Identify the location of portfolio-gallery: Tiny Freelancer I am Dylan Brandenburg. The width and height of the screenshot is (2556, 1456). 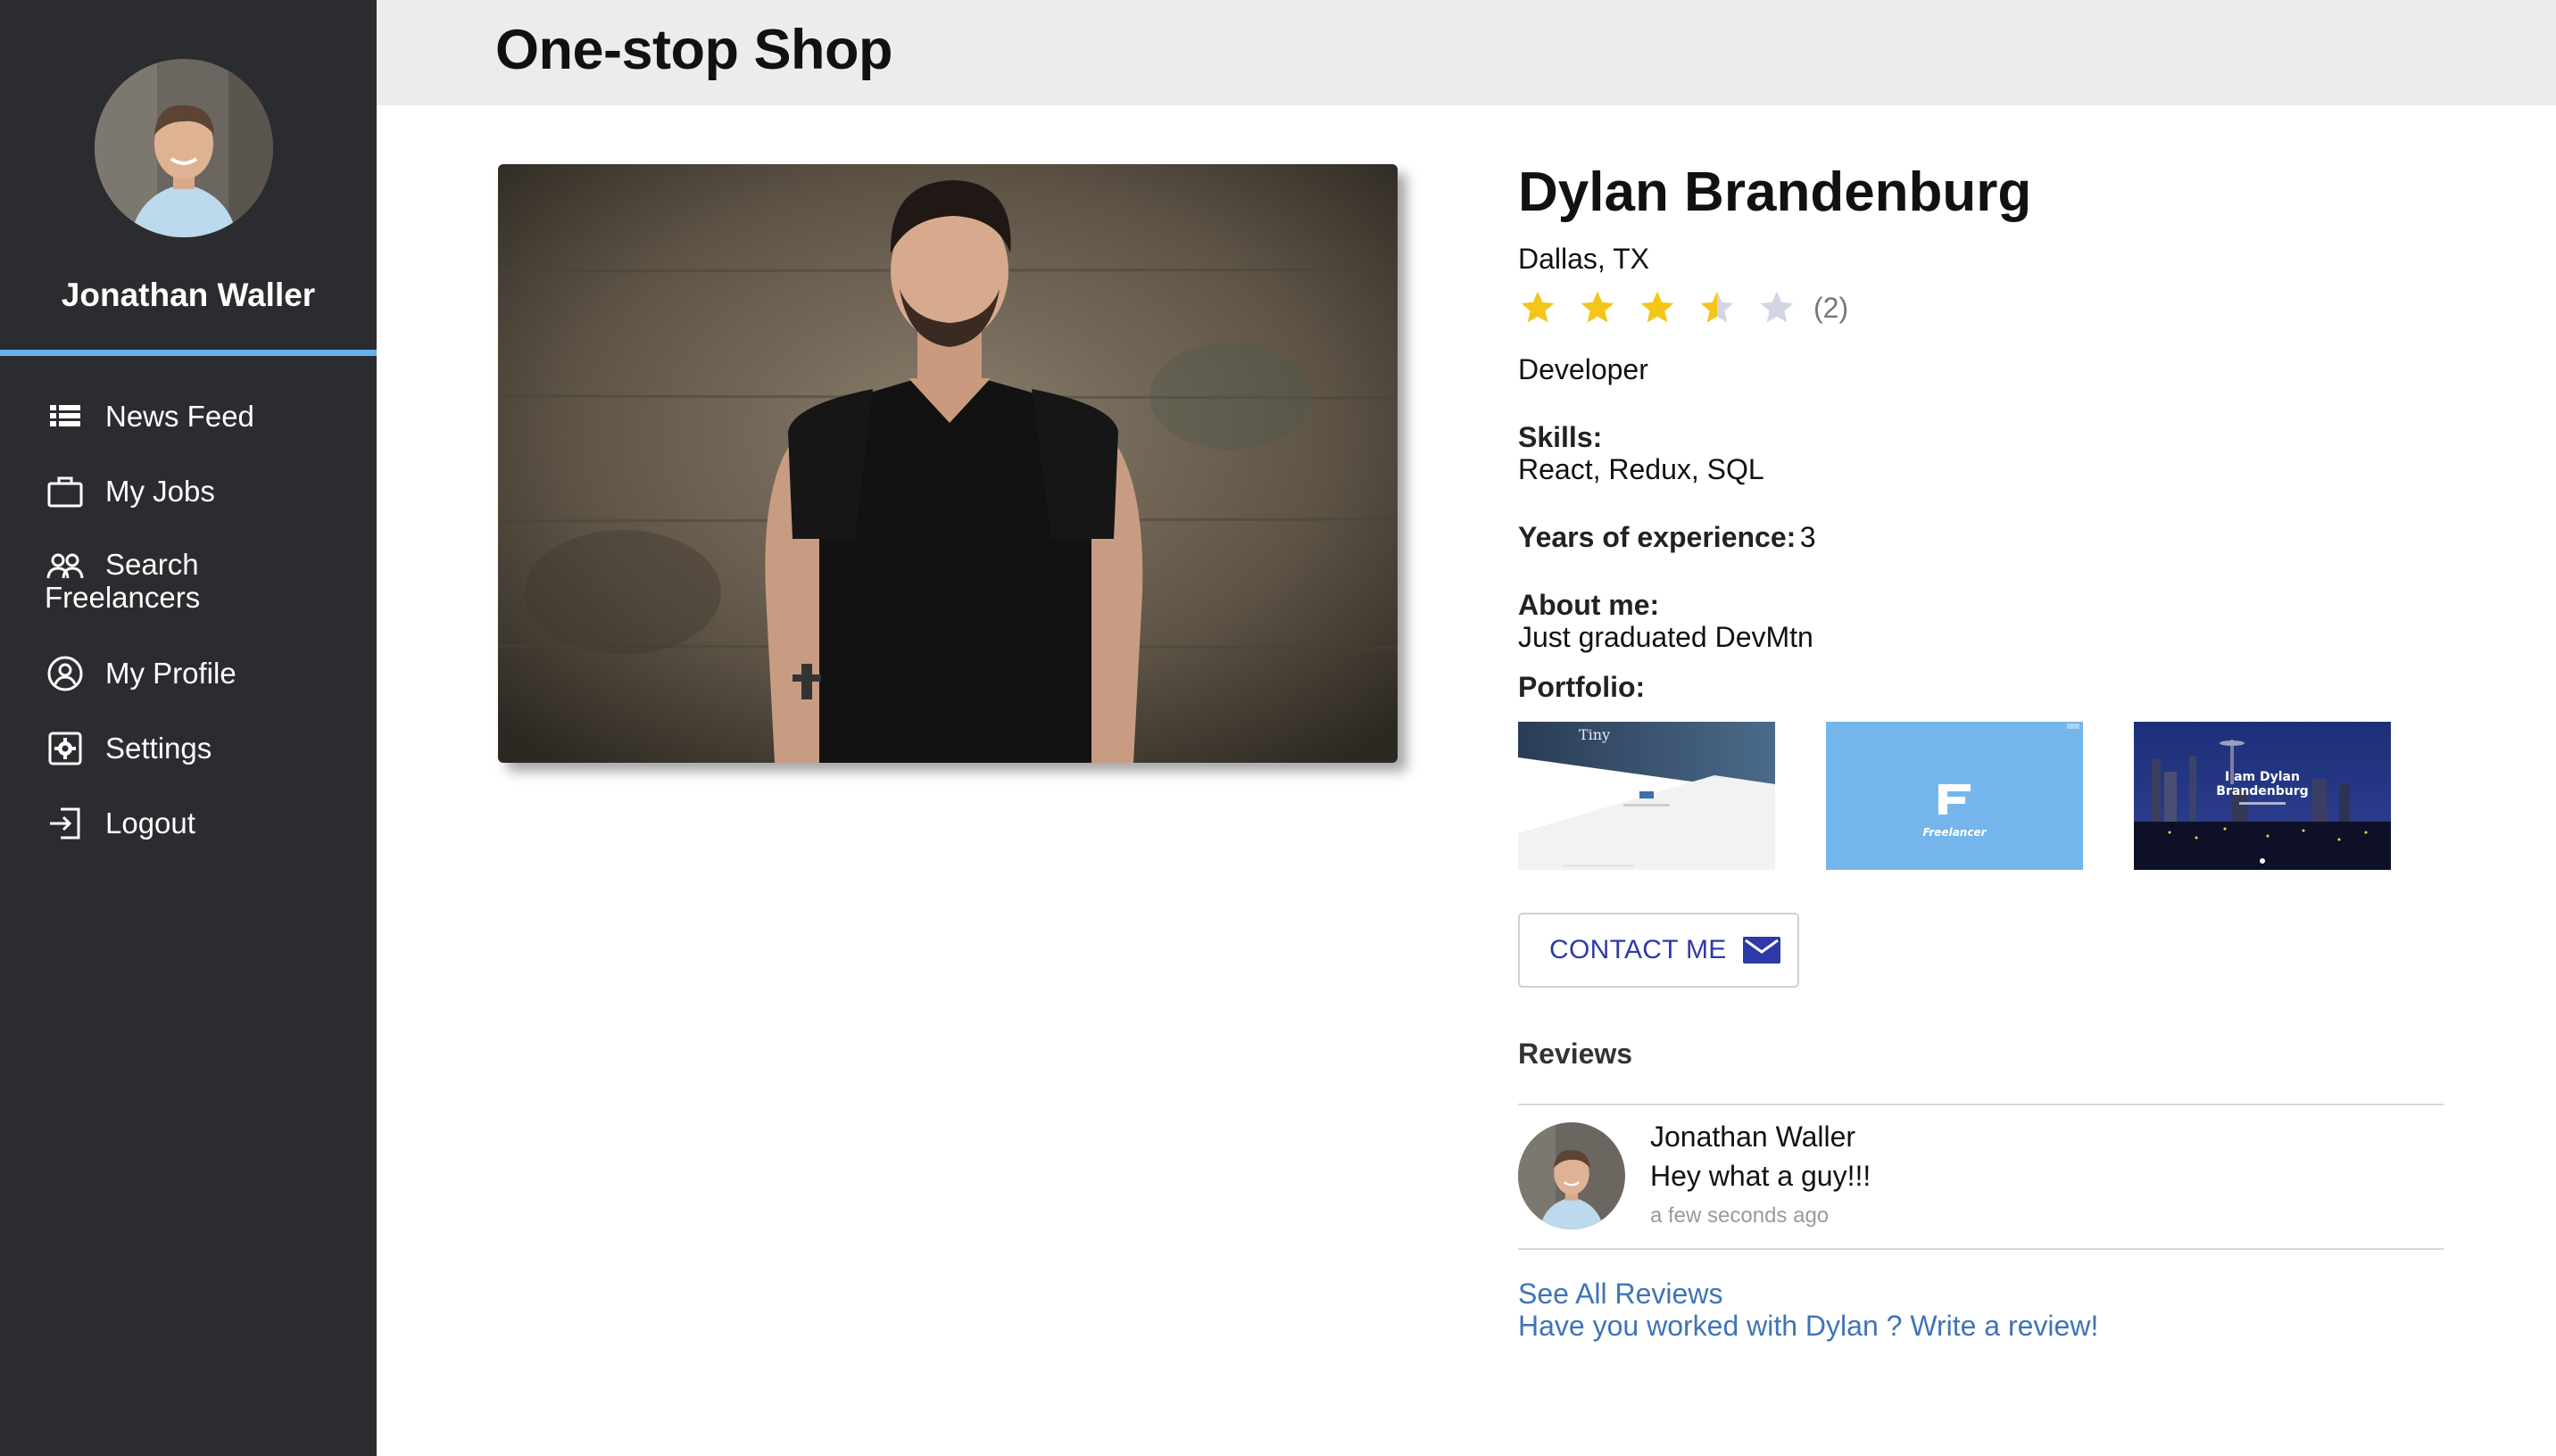
(1955, 796).